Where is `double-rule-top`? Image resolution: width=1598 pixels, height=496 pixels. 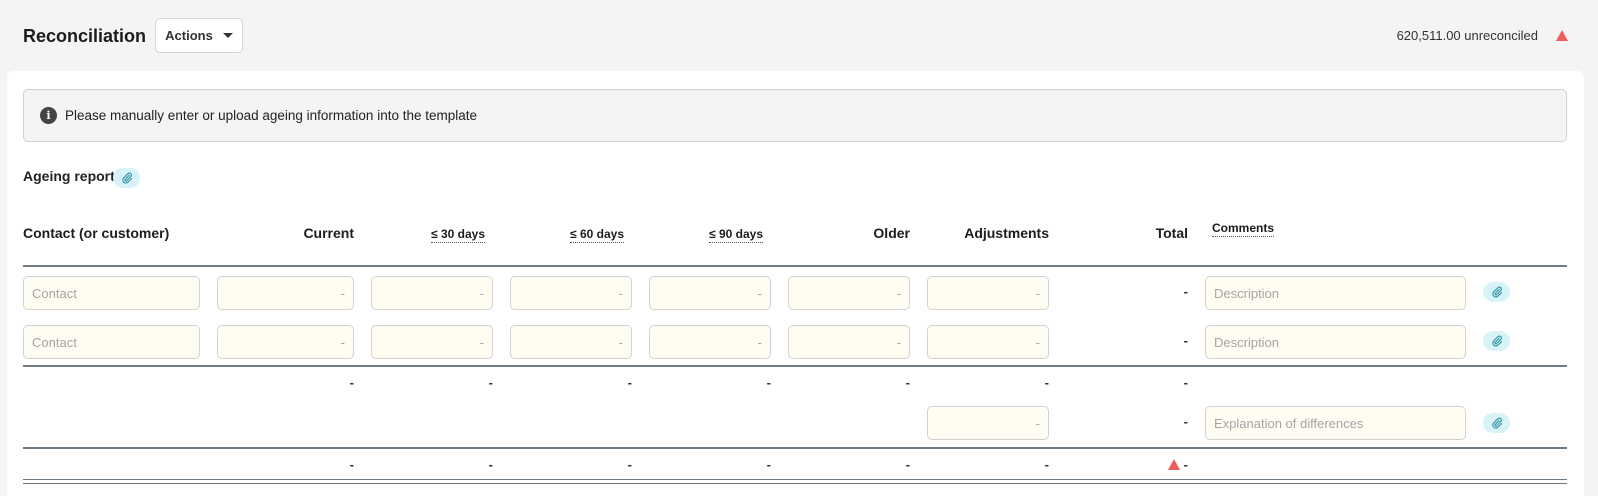
double-rule-top is located at coordinates (795, 479).